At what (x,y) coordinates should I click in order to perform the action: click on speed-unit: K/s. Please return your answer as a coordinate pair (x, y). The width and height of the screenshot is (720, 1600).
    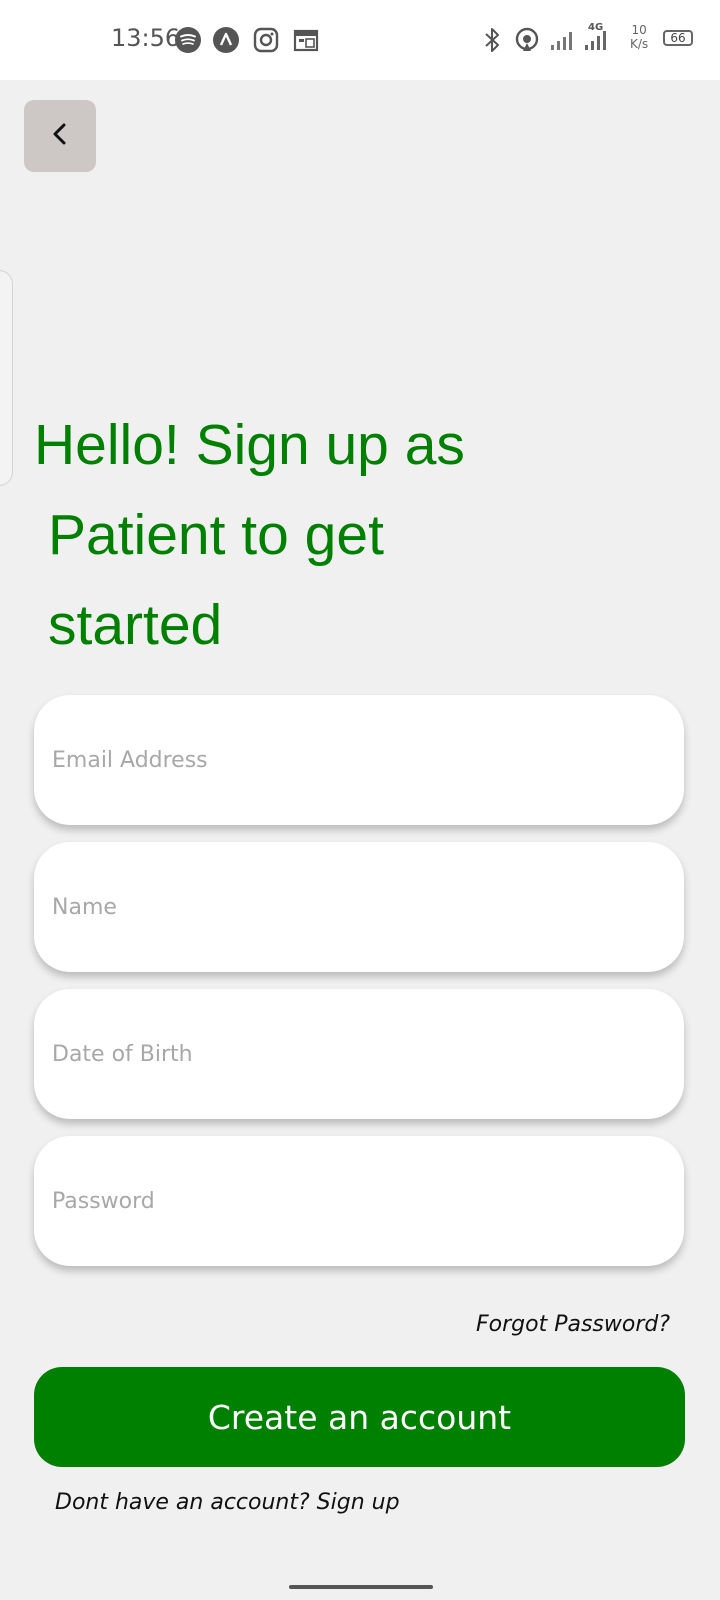
    Looking at the image, I should click on (639, 44).